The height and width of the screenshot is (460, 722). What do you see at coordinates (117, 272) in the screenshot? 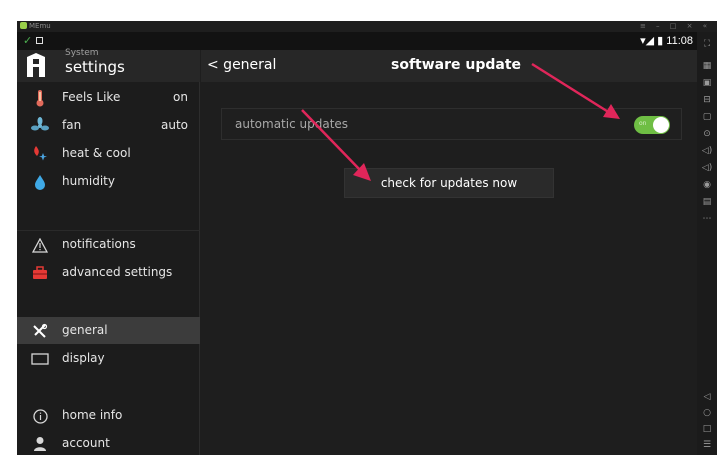
I see `sidebar-item-label: advanced settings` at bounding box center [117, 272].